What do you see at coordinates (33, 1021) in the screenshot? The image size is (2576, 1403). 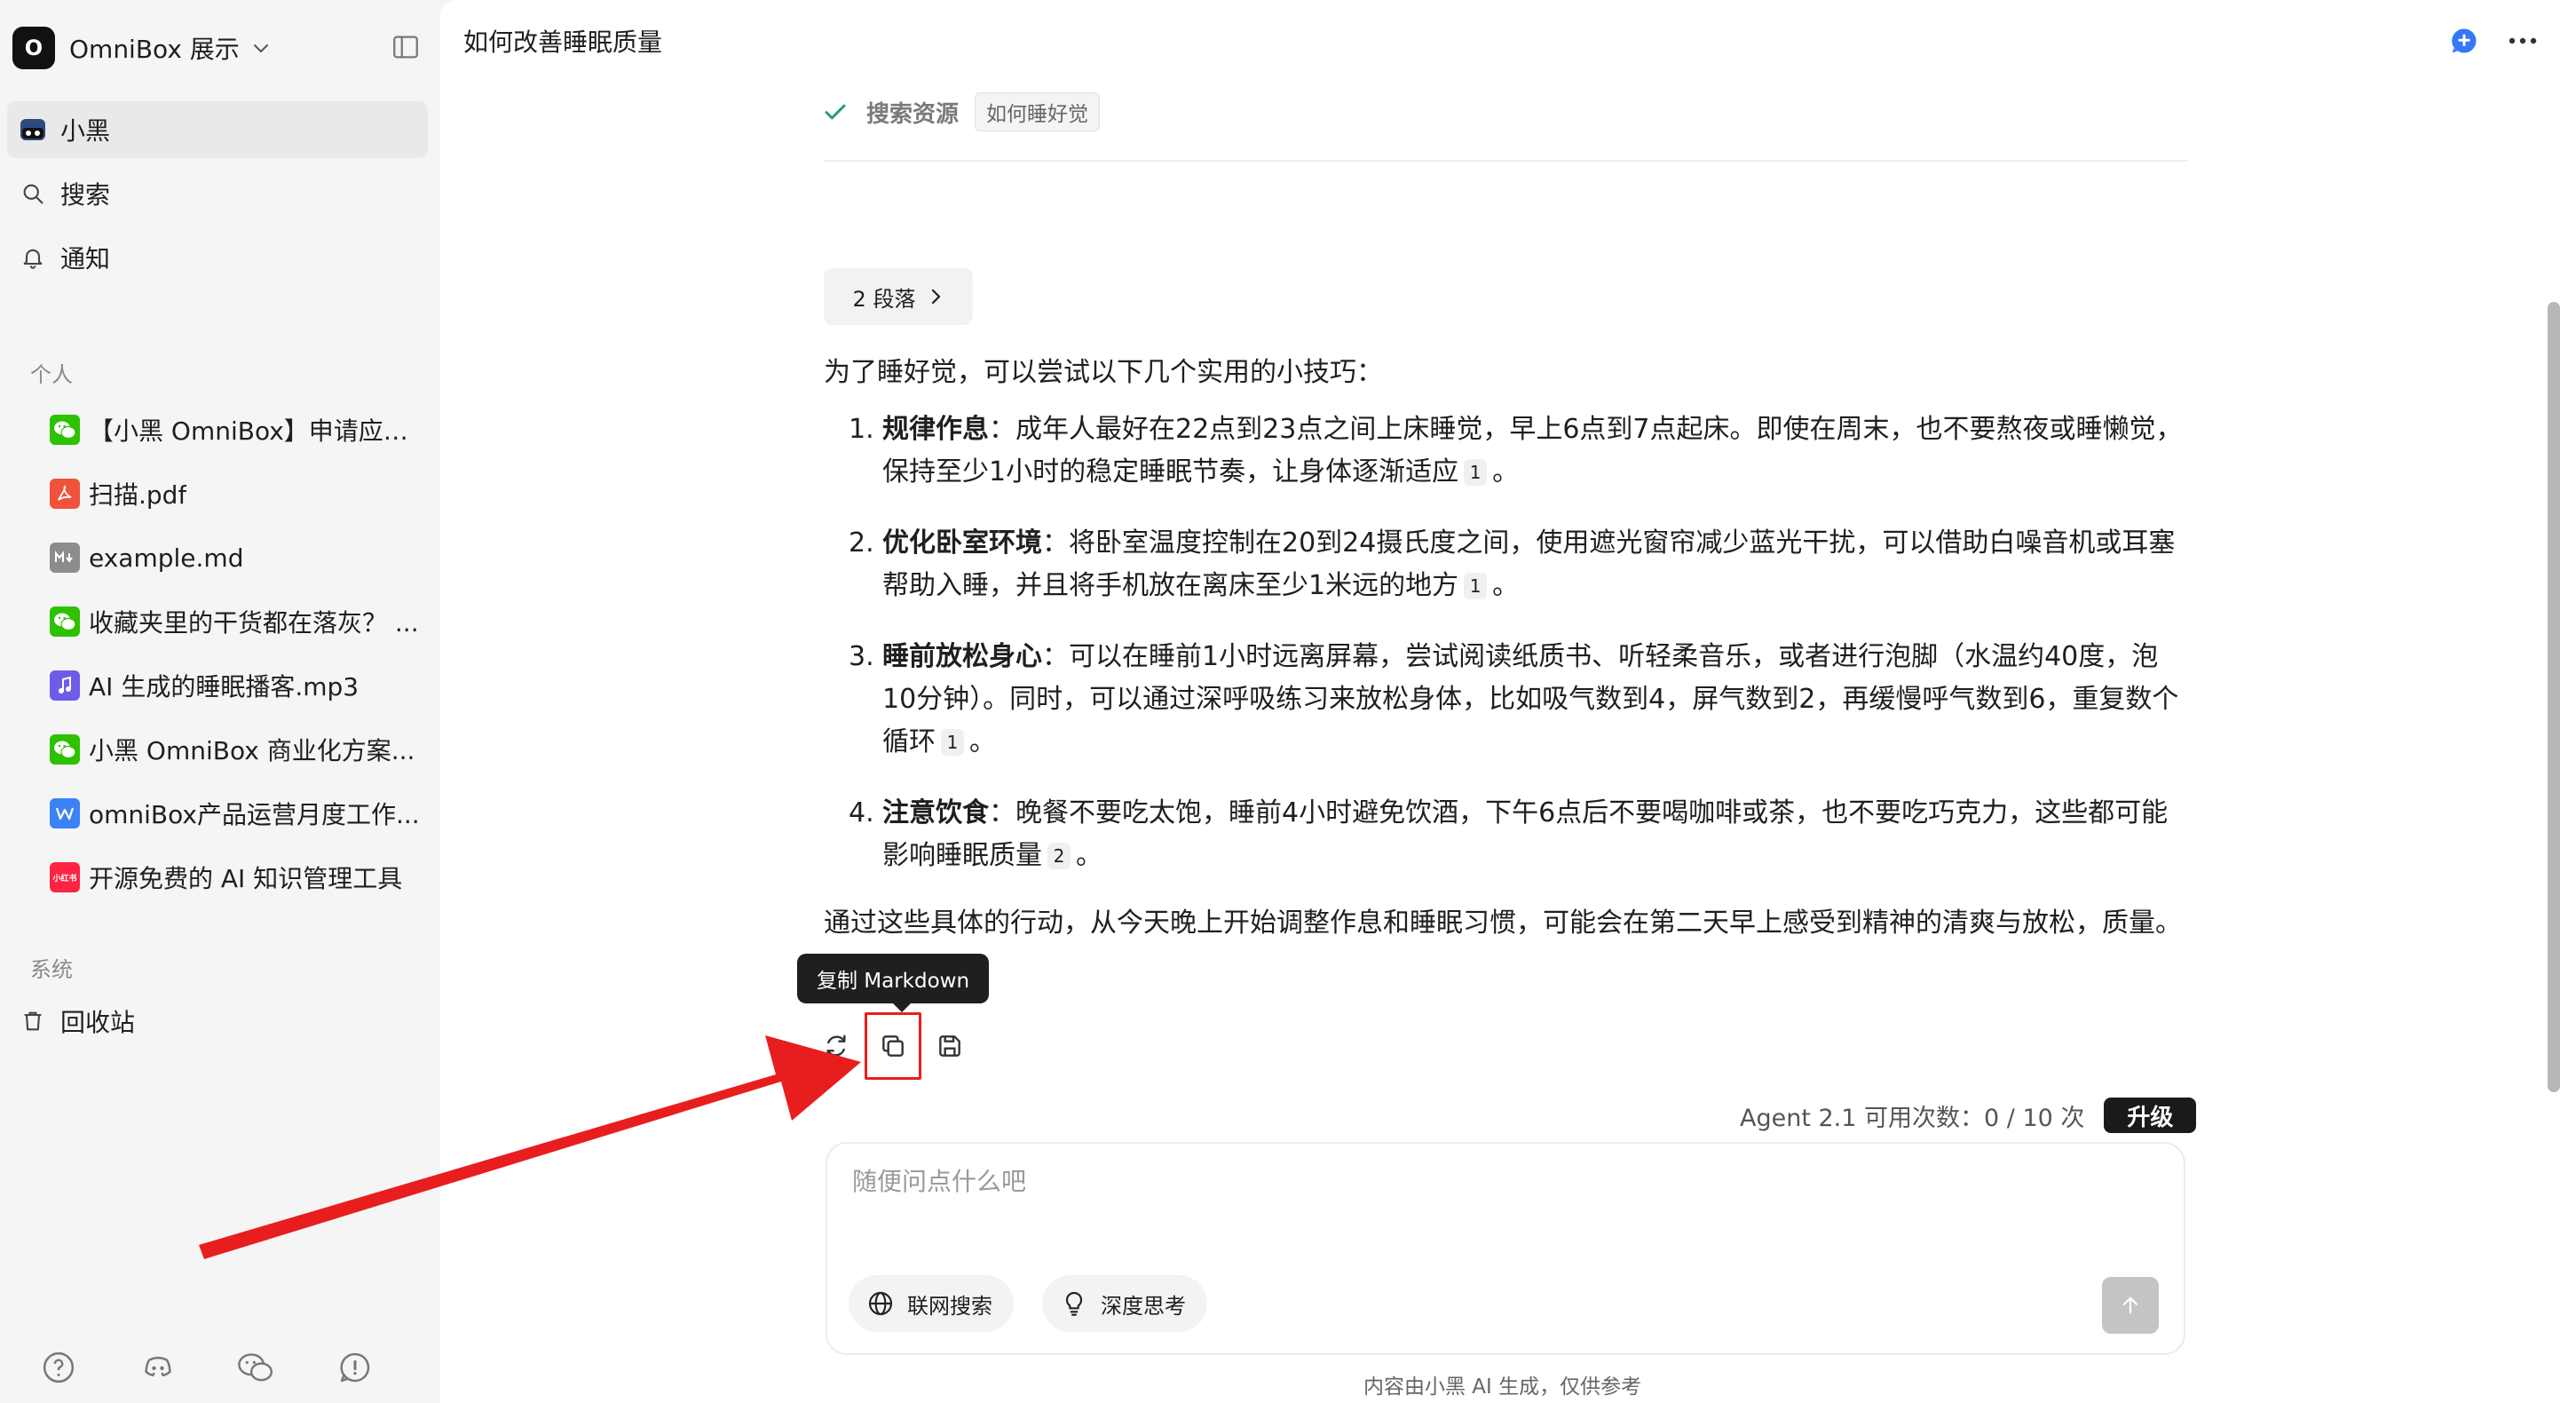 I see `trash-icon` at bounding box center [33, 1021].